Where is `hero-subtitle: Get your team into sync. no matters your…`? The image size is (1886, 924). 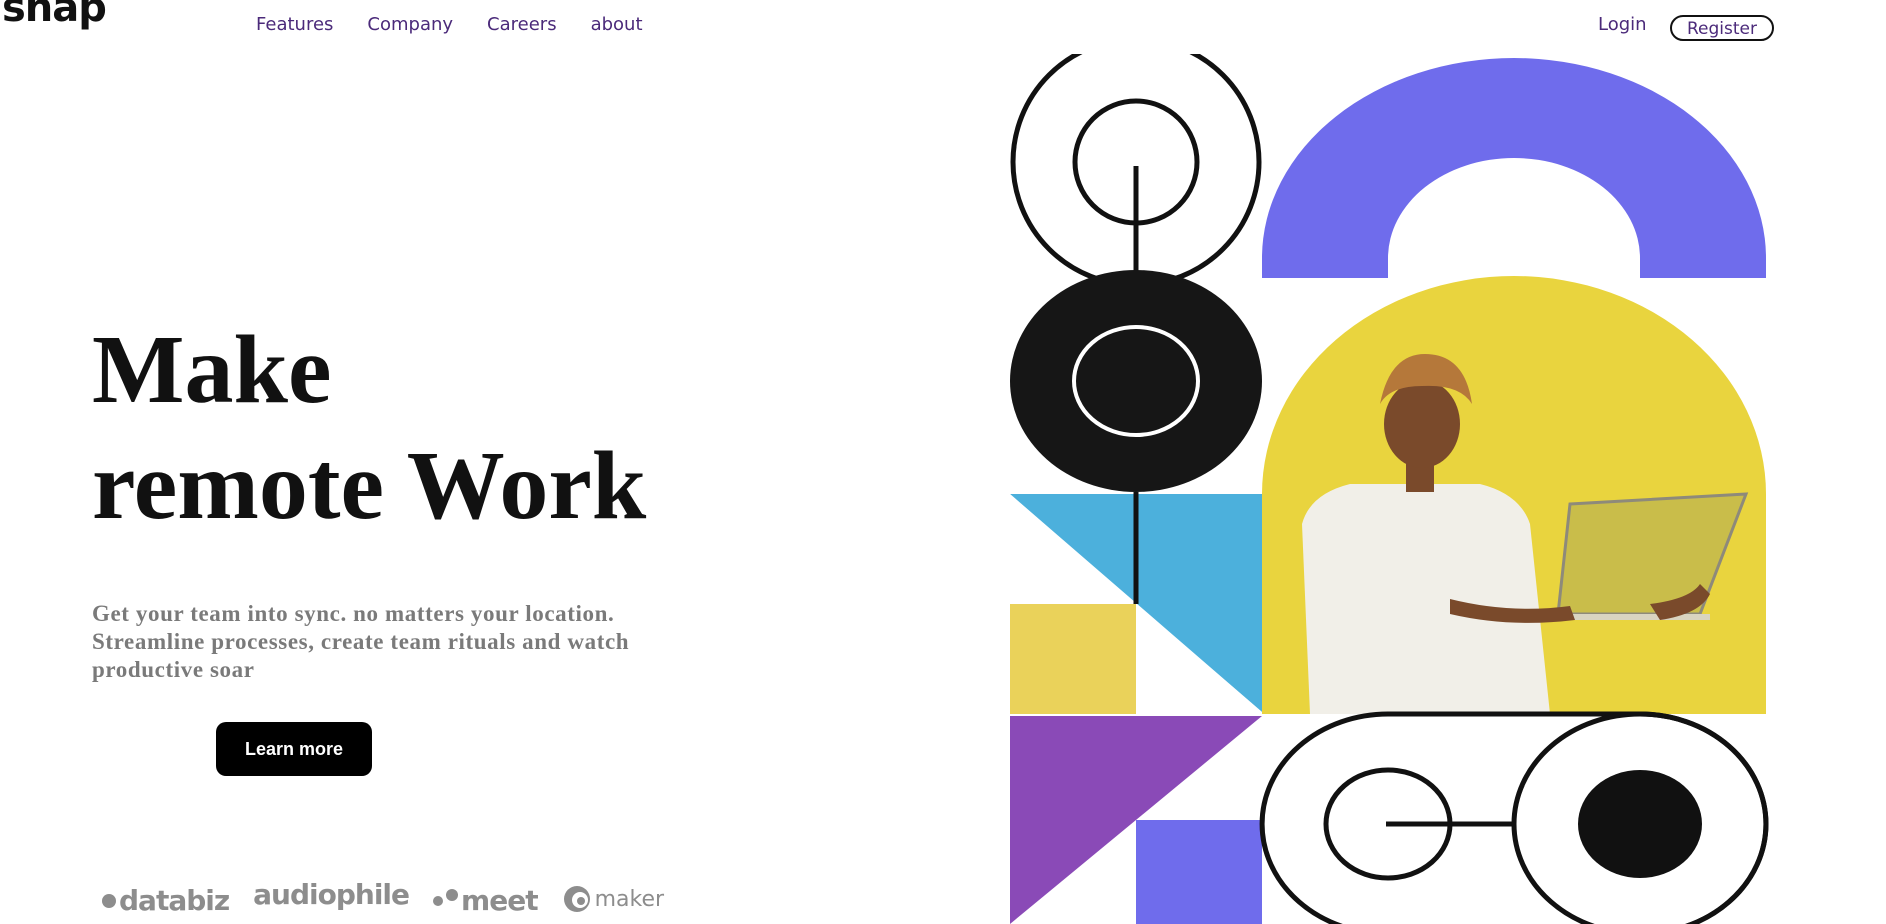
hero-subtitle: Get your team into sync. no matters your… is located at coordinates (361, 641).